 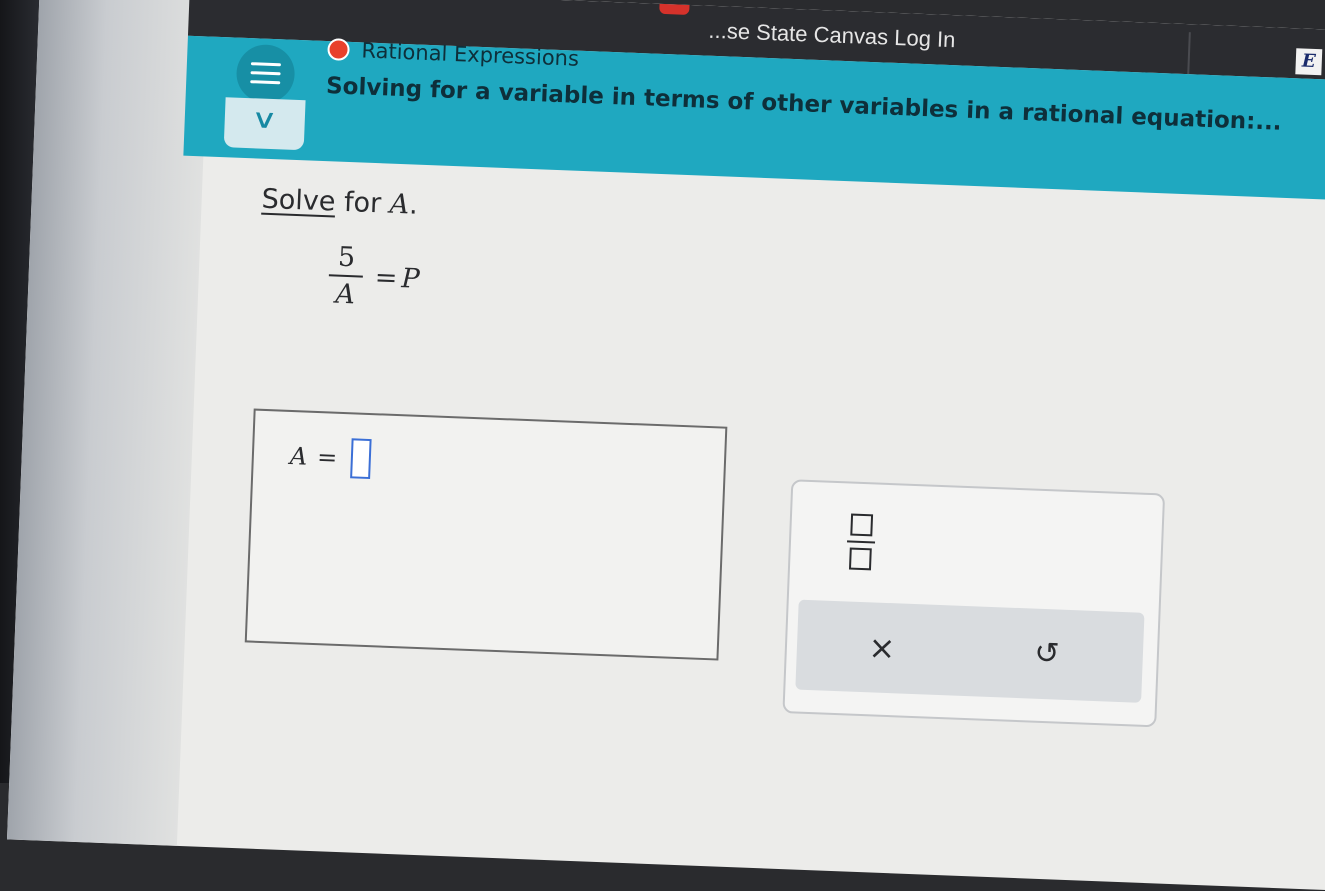 I want to click on left-margin, so click(x=108, y=423).